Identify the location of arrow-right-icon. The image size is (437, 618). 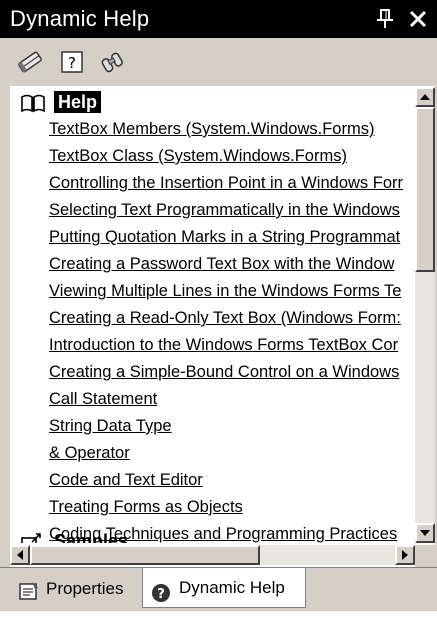
(405, 555).